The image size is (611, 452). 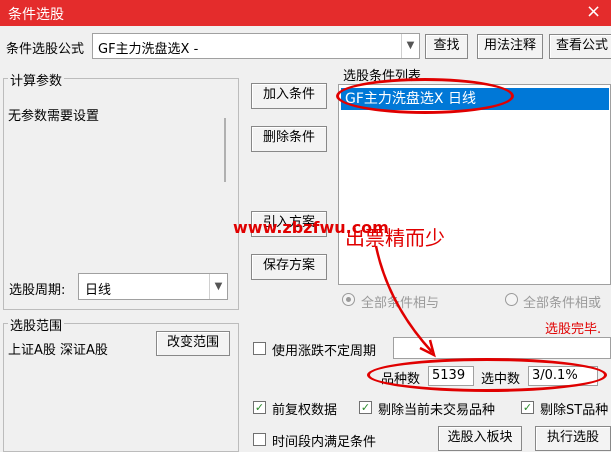 I want to click on scope-text: 上证A股 深证A股, so click(x=58, y=350).